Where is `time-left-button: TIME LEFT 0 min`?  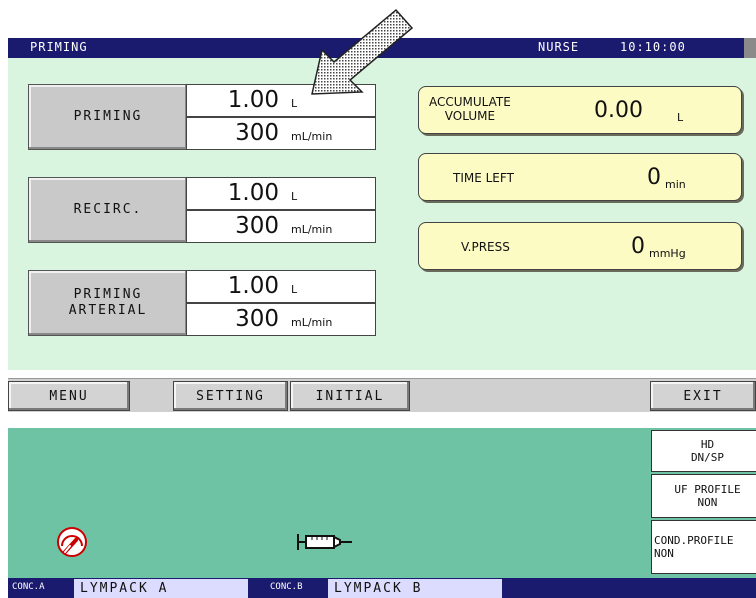 time-left-button: TIME LEFT 0 min is located at coordinates (580, 177).